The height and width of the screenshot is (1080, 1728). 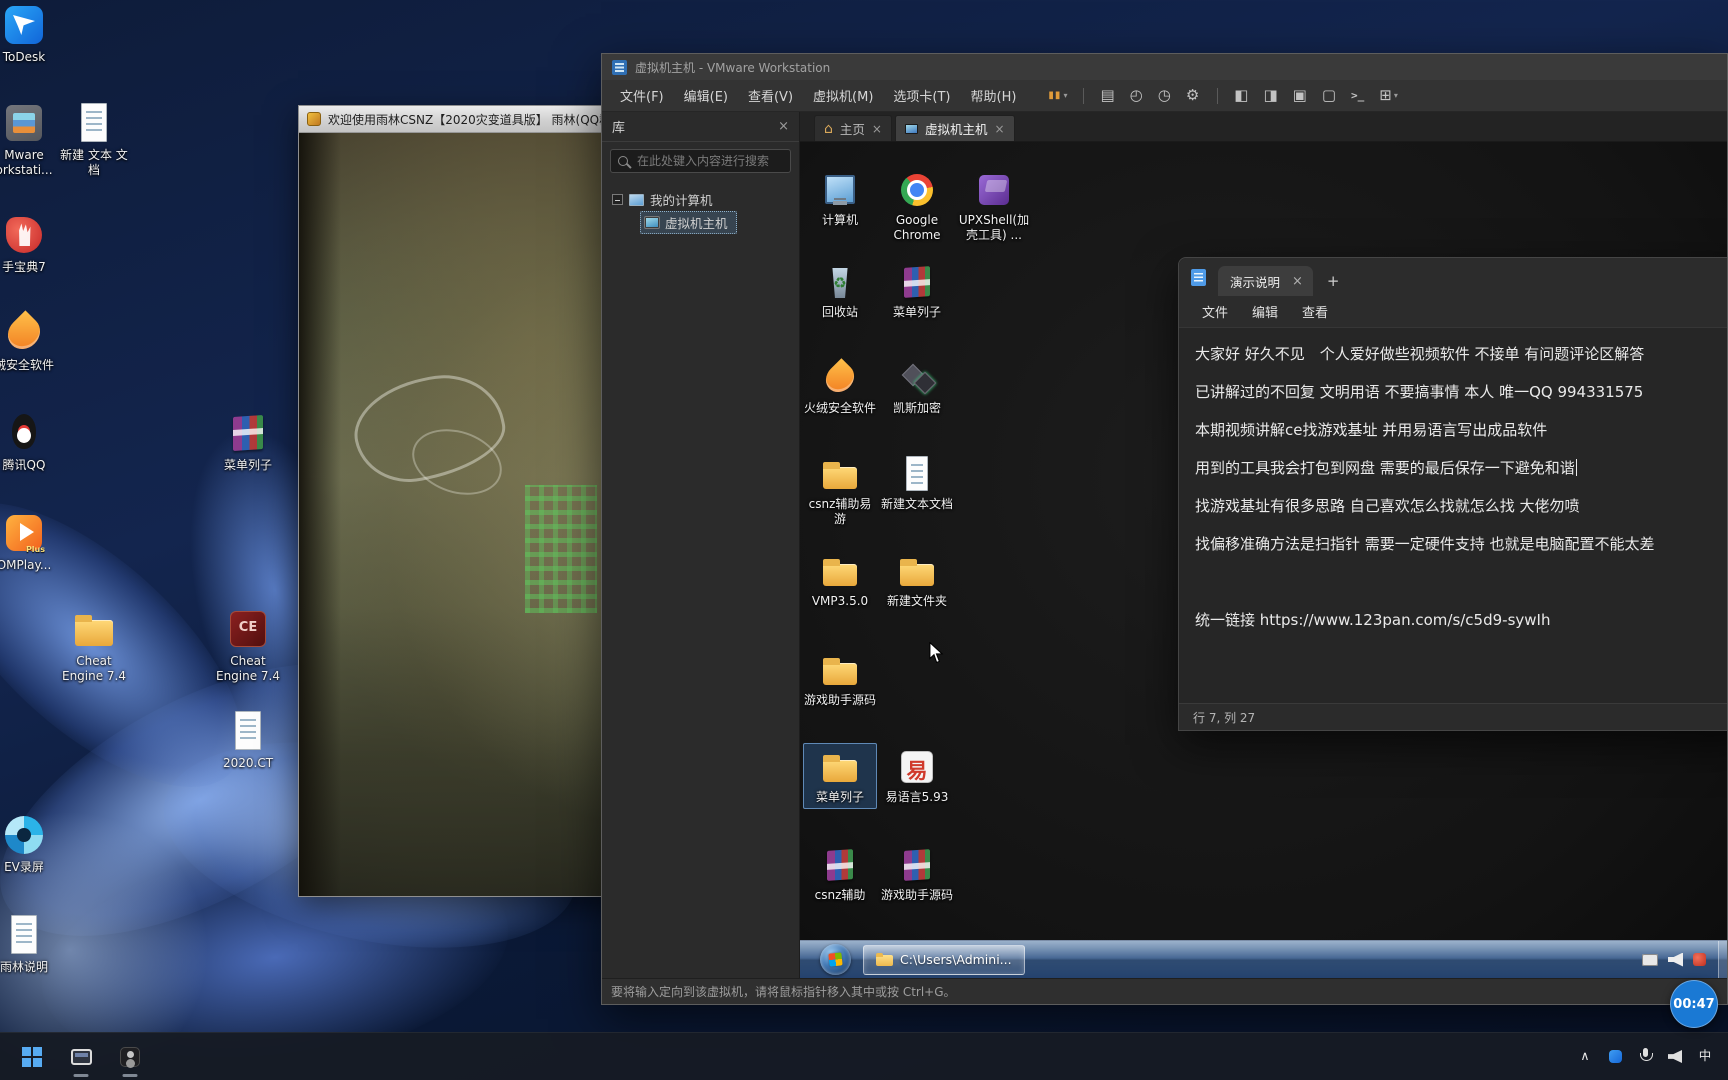 What do you see at coordinates (1333, 281) in the screenshot?
I see `new-tab-button: +` at bounding box center [1333, 281].